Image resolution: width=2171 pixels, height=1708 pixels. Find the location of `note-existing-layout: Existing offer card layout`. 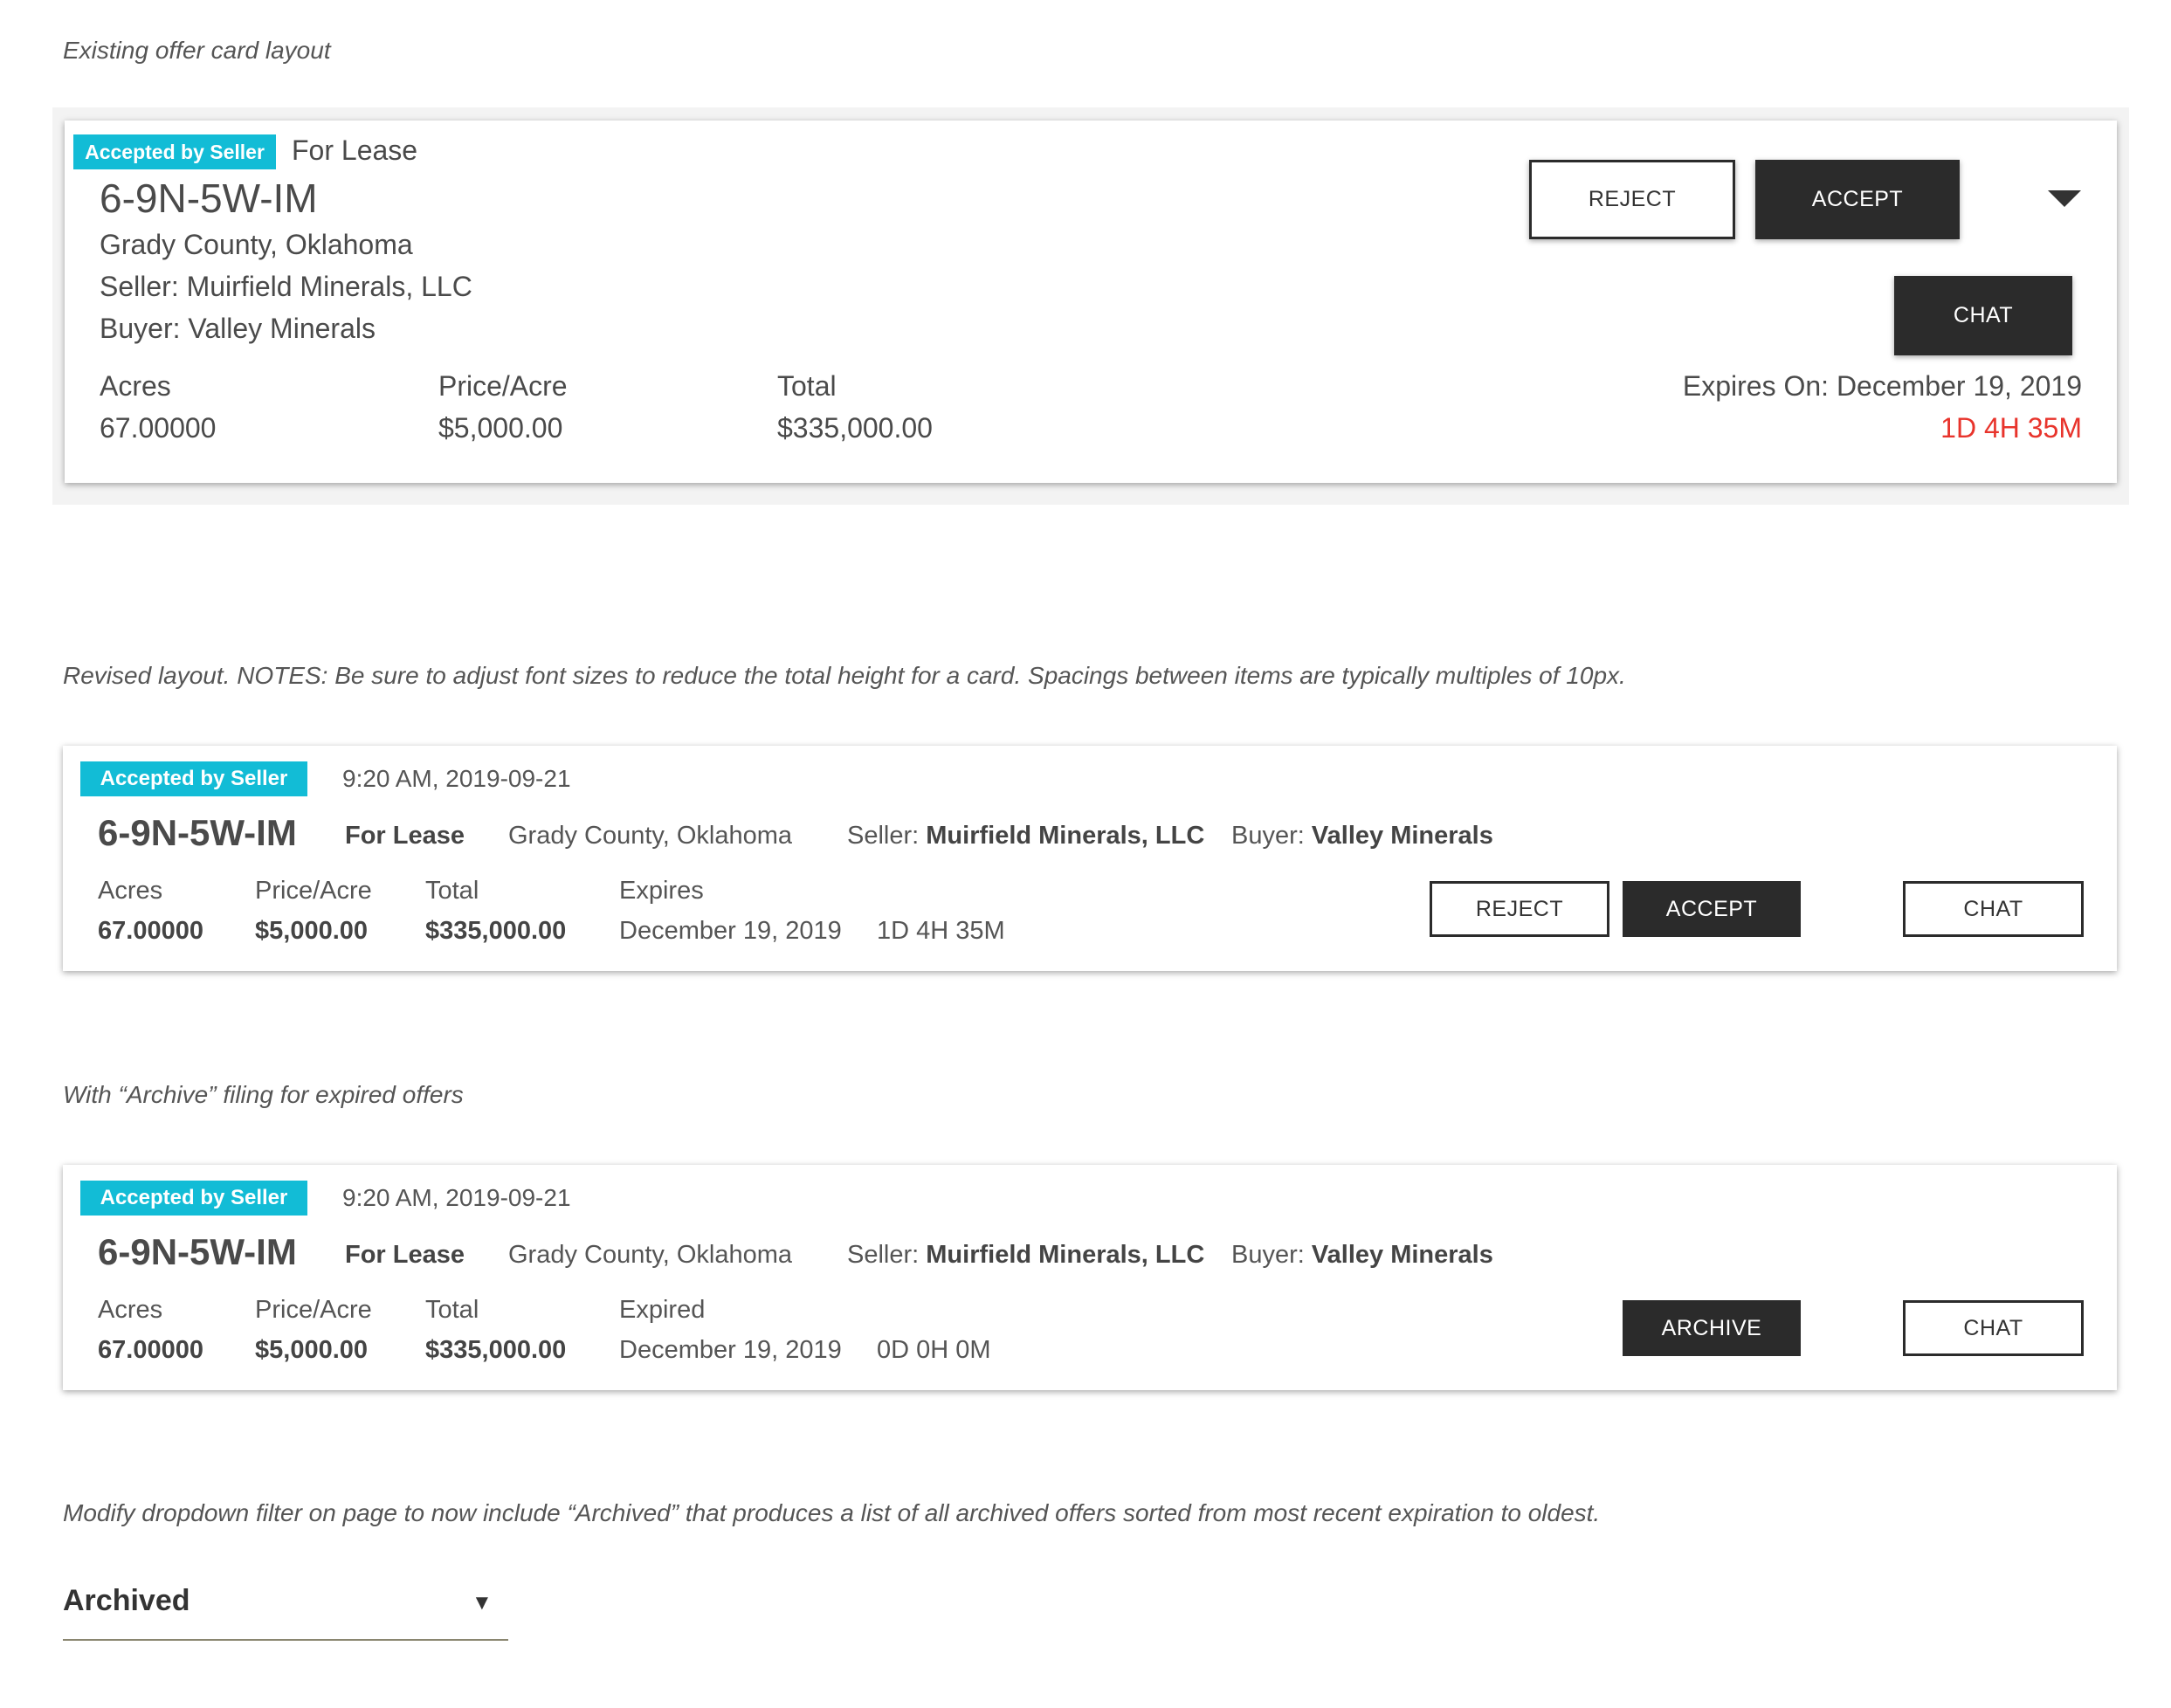

note-existing-layout: Existing offer card layout is located at coordinates (197, 50).